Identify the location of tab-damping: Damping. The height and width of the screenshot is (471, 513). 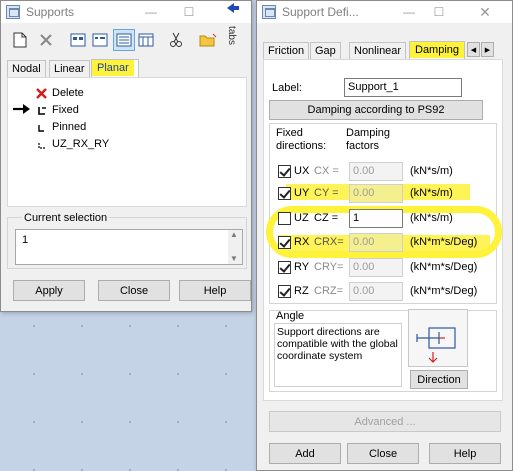
(437, 50).